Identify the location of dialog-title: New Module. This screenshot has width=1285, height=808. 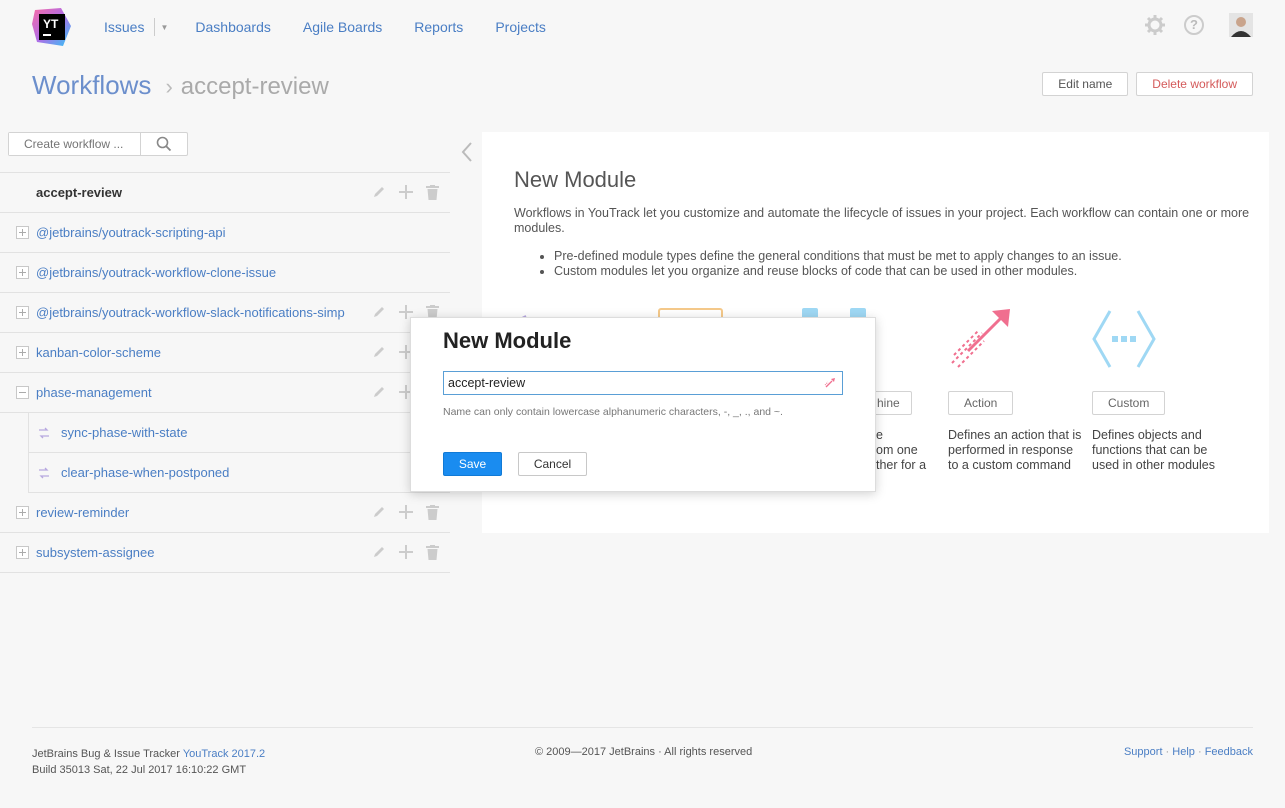
(507, 340).